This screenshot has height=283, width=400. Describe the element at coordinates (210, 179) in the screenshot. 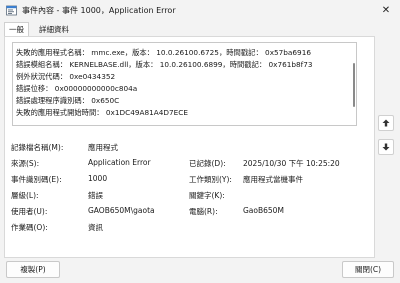

I see `task-category-label: 工作類別(Y):` at that location.